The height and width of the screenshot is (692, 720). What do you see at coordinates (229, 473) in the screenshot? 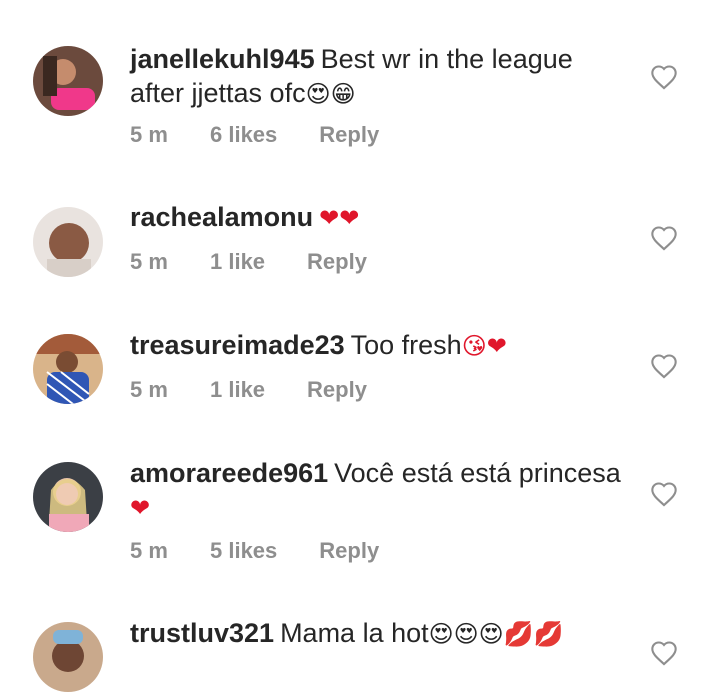
I see `comment-username: amorareede961` at bounding box center [229, 473].